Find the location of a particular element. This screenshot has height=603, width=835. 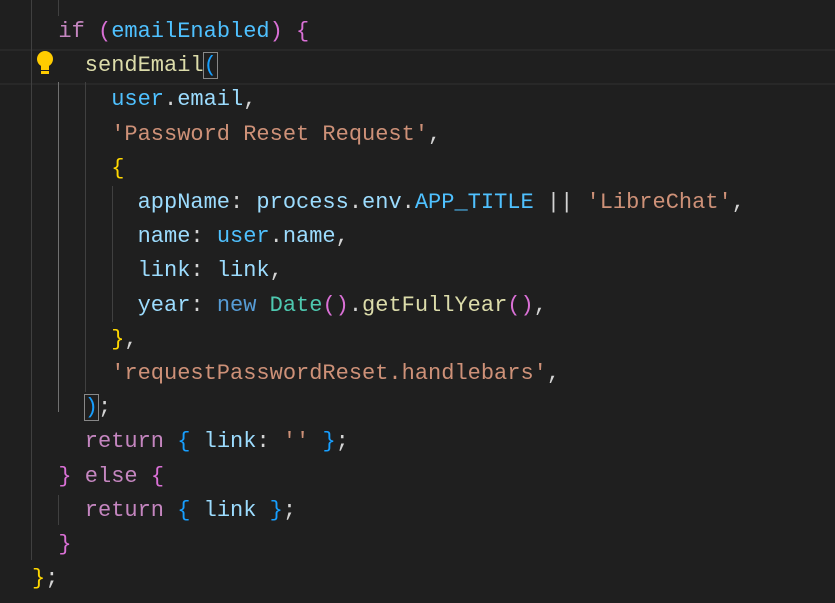

code-line: link: link, is located at coordinates (210, 271).